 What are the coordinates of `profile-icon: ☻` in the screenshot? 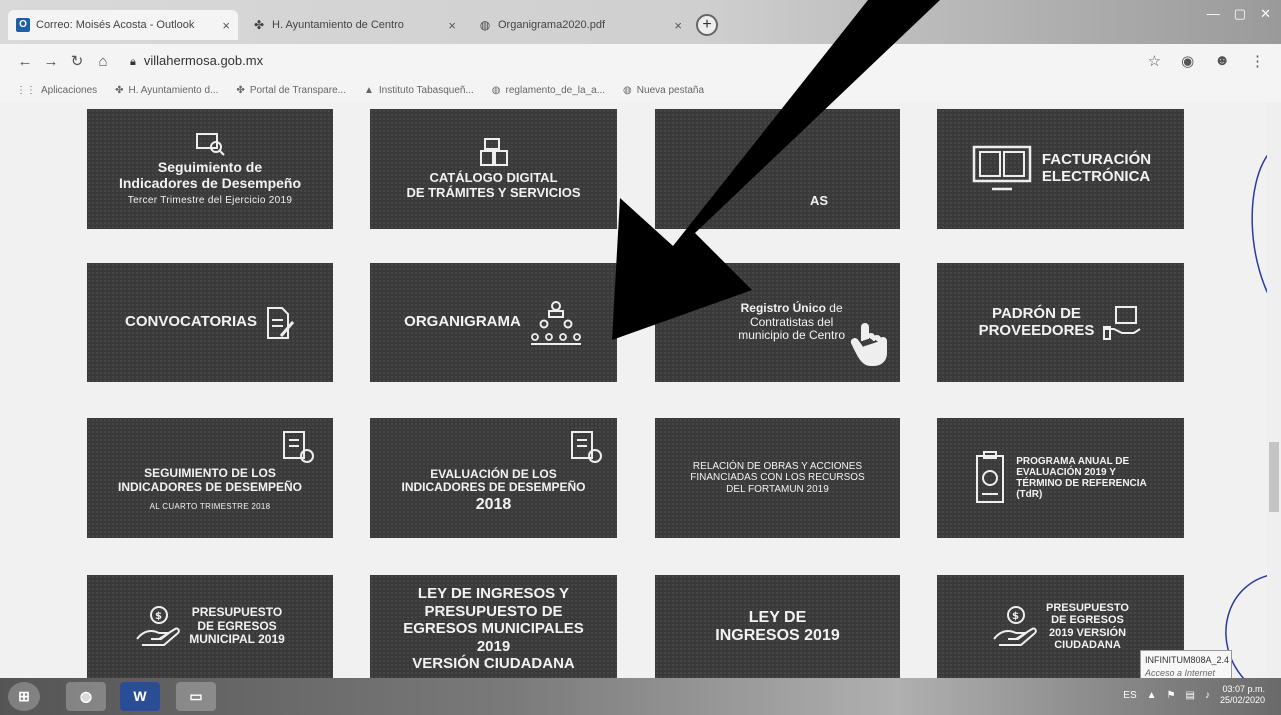 It's located at (1222, 61).